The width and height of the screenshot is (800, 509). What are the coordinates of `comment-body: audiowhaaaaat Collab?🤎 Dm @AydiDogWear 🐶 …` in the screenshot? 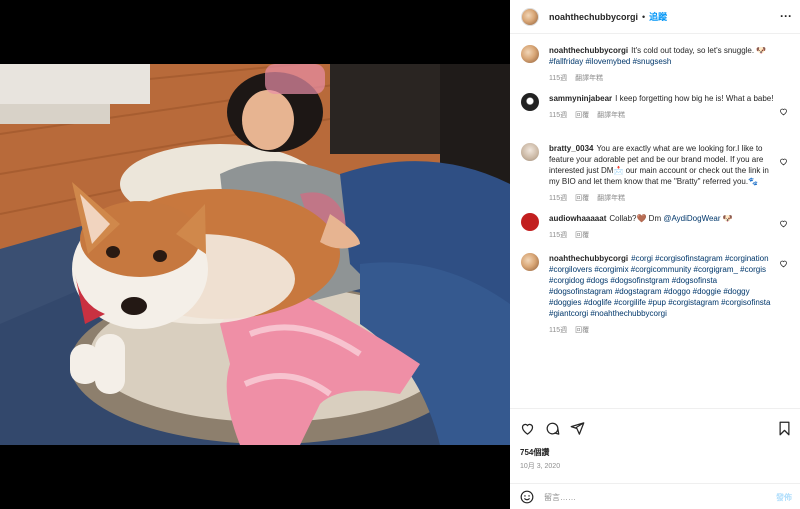 It's located at (661, 227).